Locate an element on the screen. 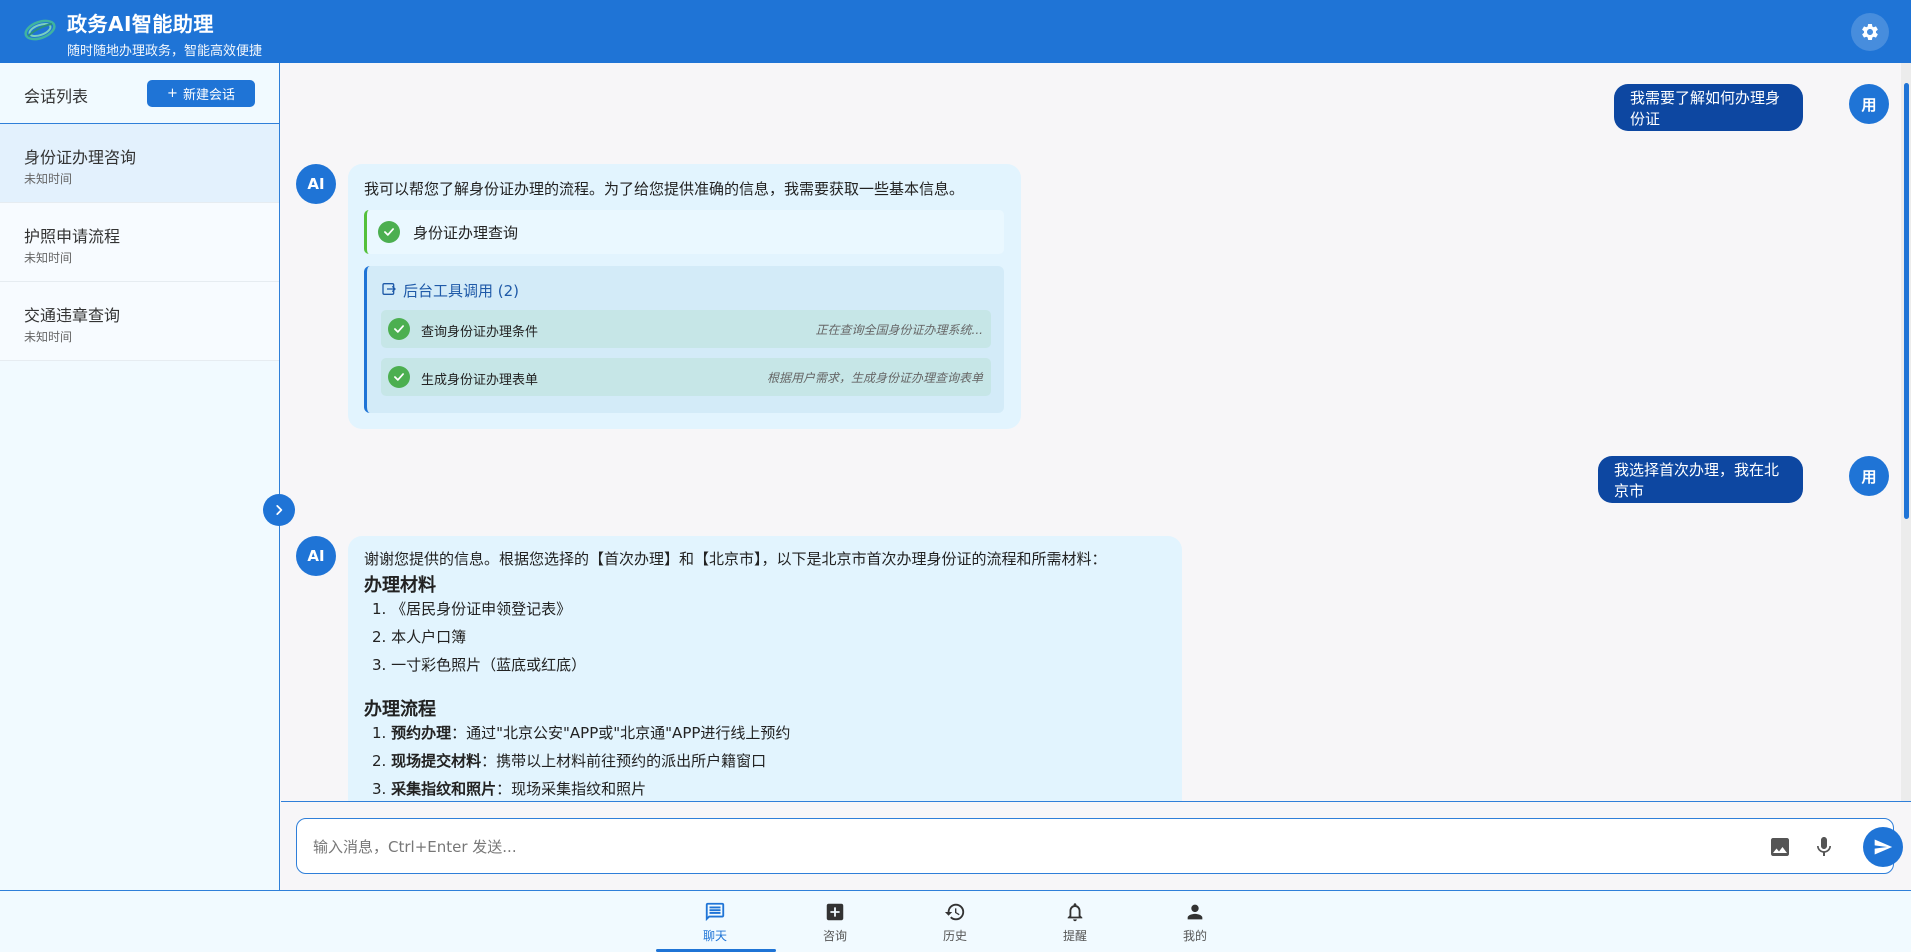 The width and height of the screenshot is (1911, 952). app-header: 政务AI智能助理 随时随地办理政务，智能高效便捷 is located at coordinates (955, 31).